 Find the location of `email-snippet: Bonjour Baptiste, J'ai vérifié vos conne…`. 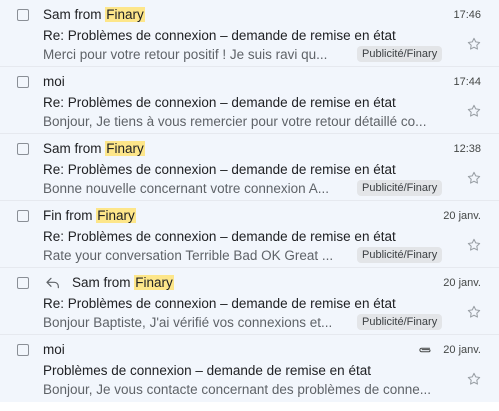

email-snippet: Bonjour Baptiste, J'ai vérifié vos conne… is located at coordinates (188, 322).